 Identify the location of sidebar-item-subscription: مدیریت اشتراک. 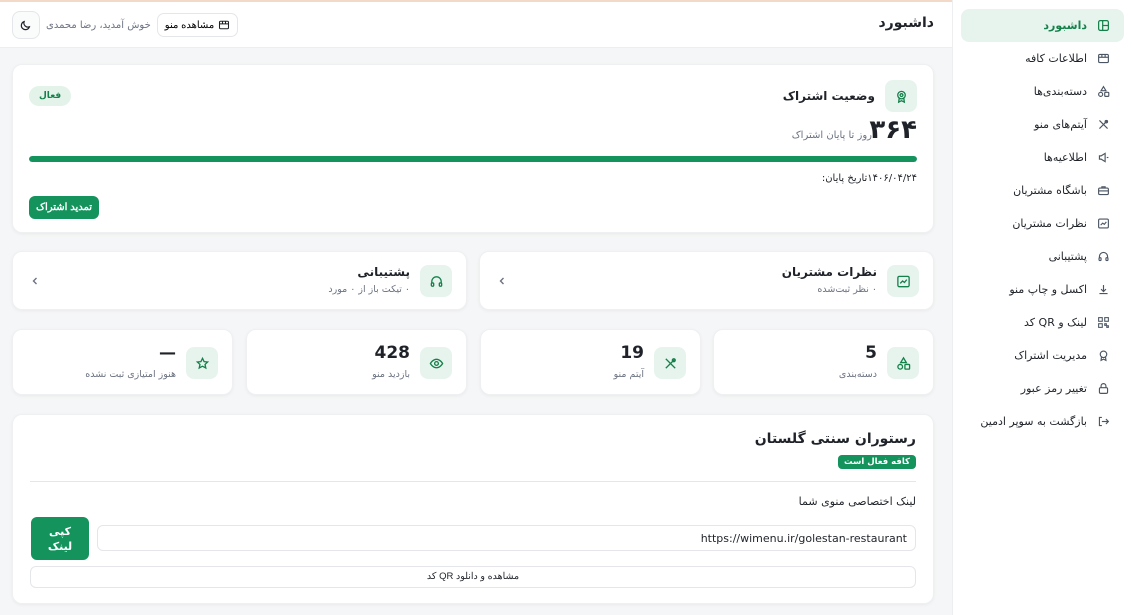
(1042, 355).